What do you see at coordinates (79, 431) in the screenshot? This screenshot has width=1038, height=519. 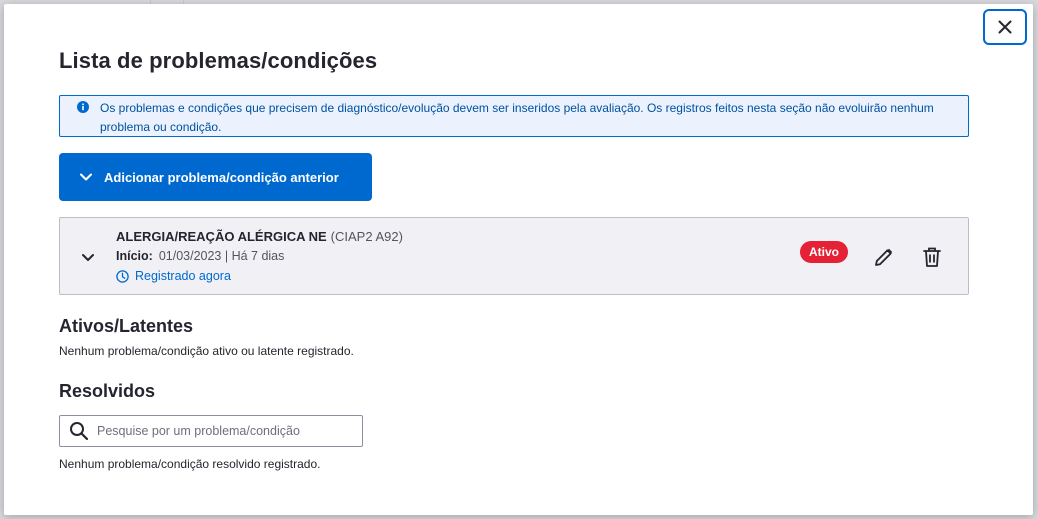 I see `search-icon` at bounding box center [79, 431].